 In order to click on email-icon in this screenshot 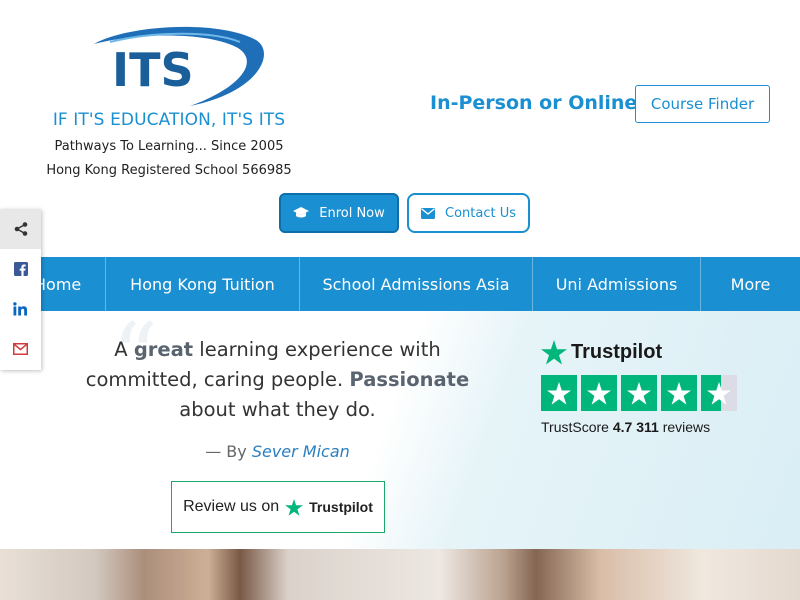, I will do `click(20, 349)`.